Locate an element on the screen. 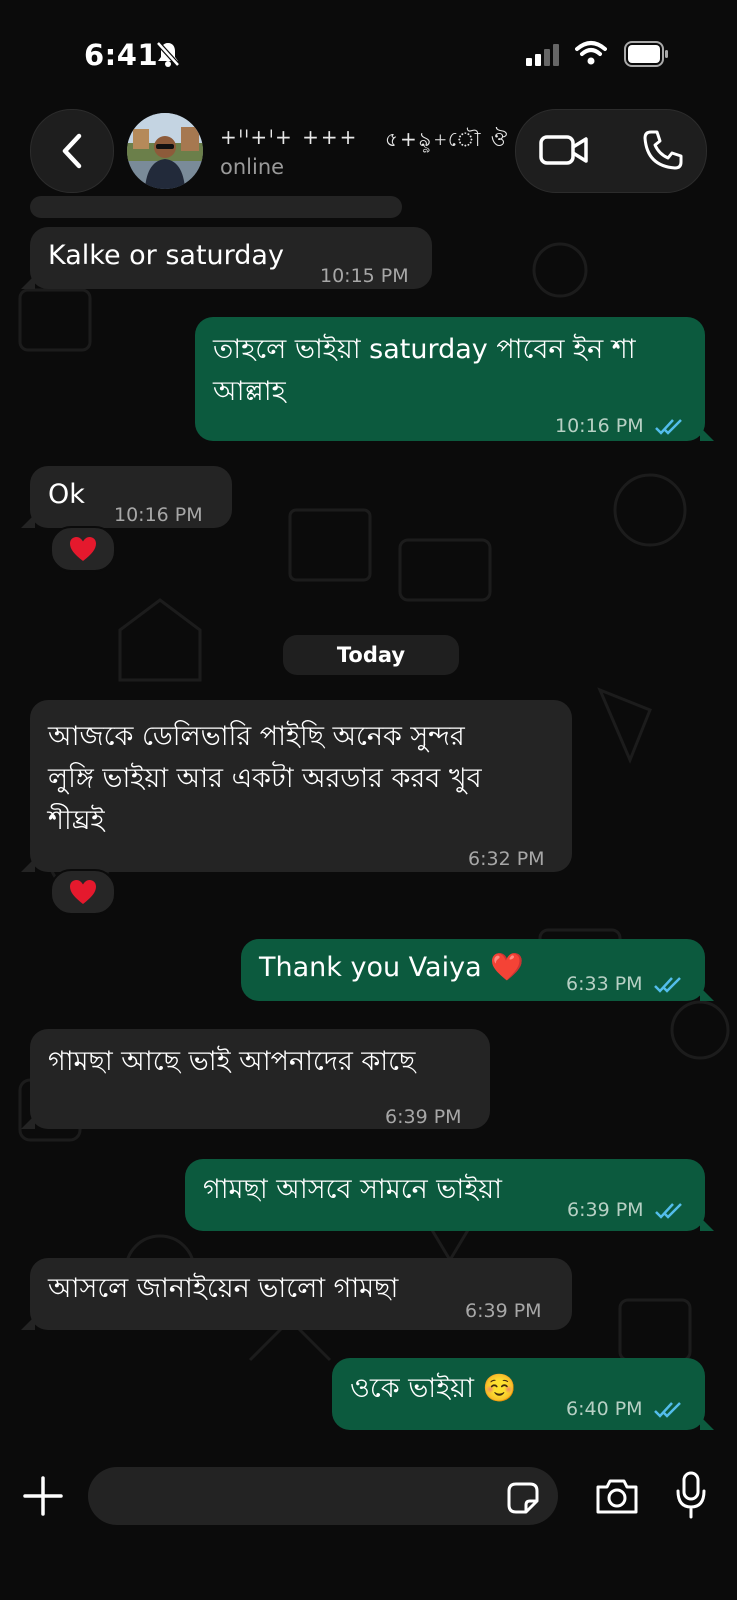 The image size is (737, 1600). message-bubble-incoming: আসলে জানাইয়েন ভালো গামছা 6:39 PM is located at coordinates (296, 1294).